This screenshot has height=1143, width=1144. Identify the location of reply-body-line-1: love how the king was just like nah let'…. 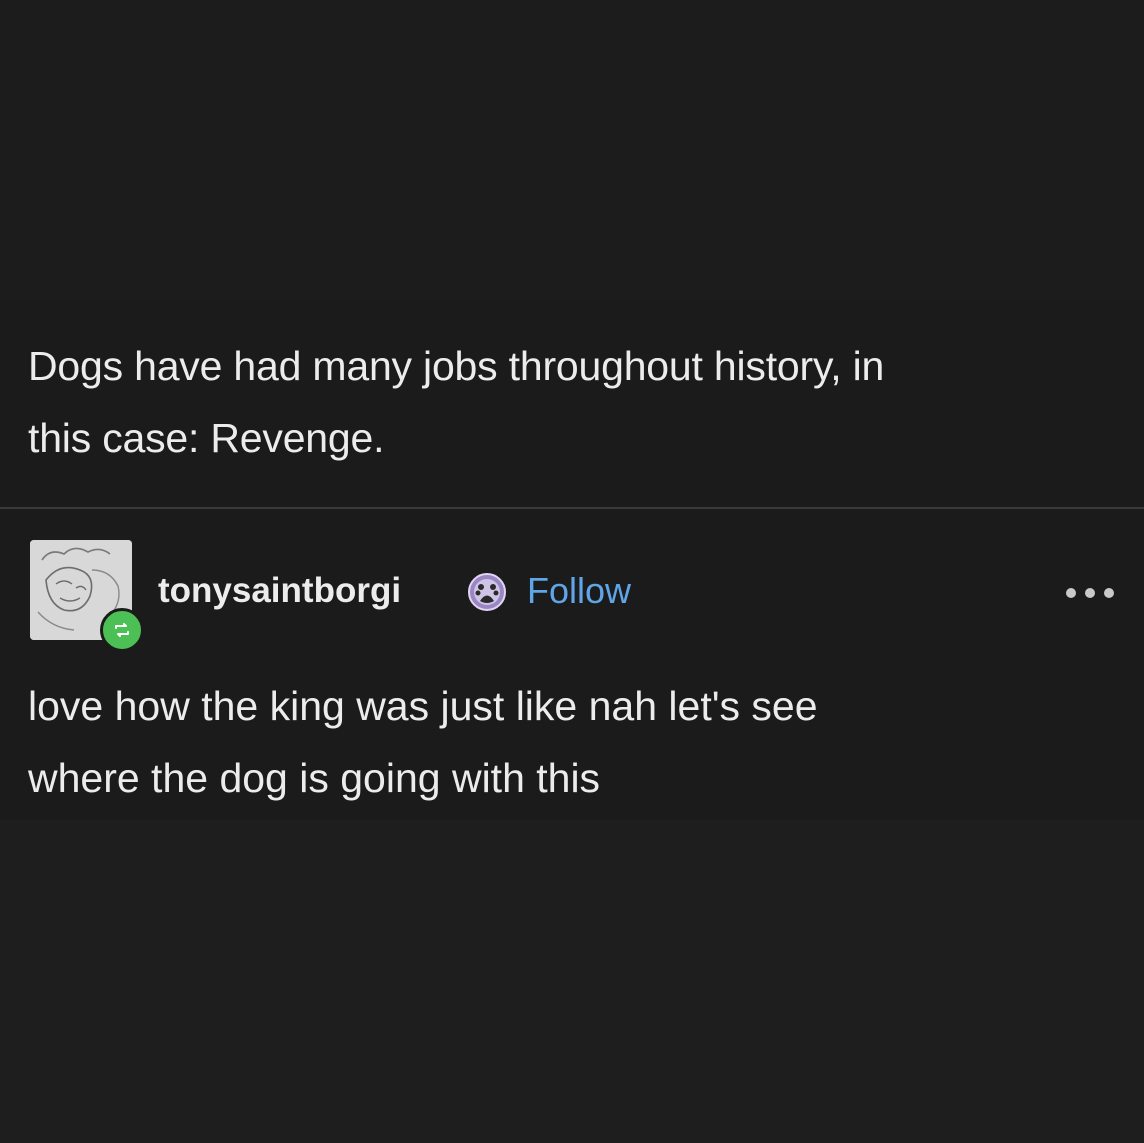
(423, 706).